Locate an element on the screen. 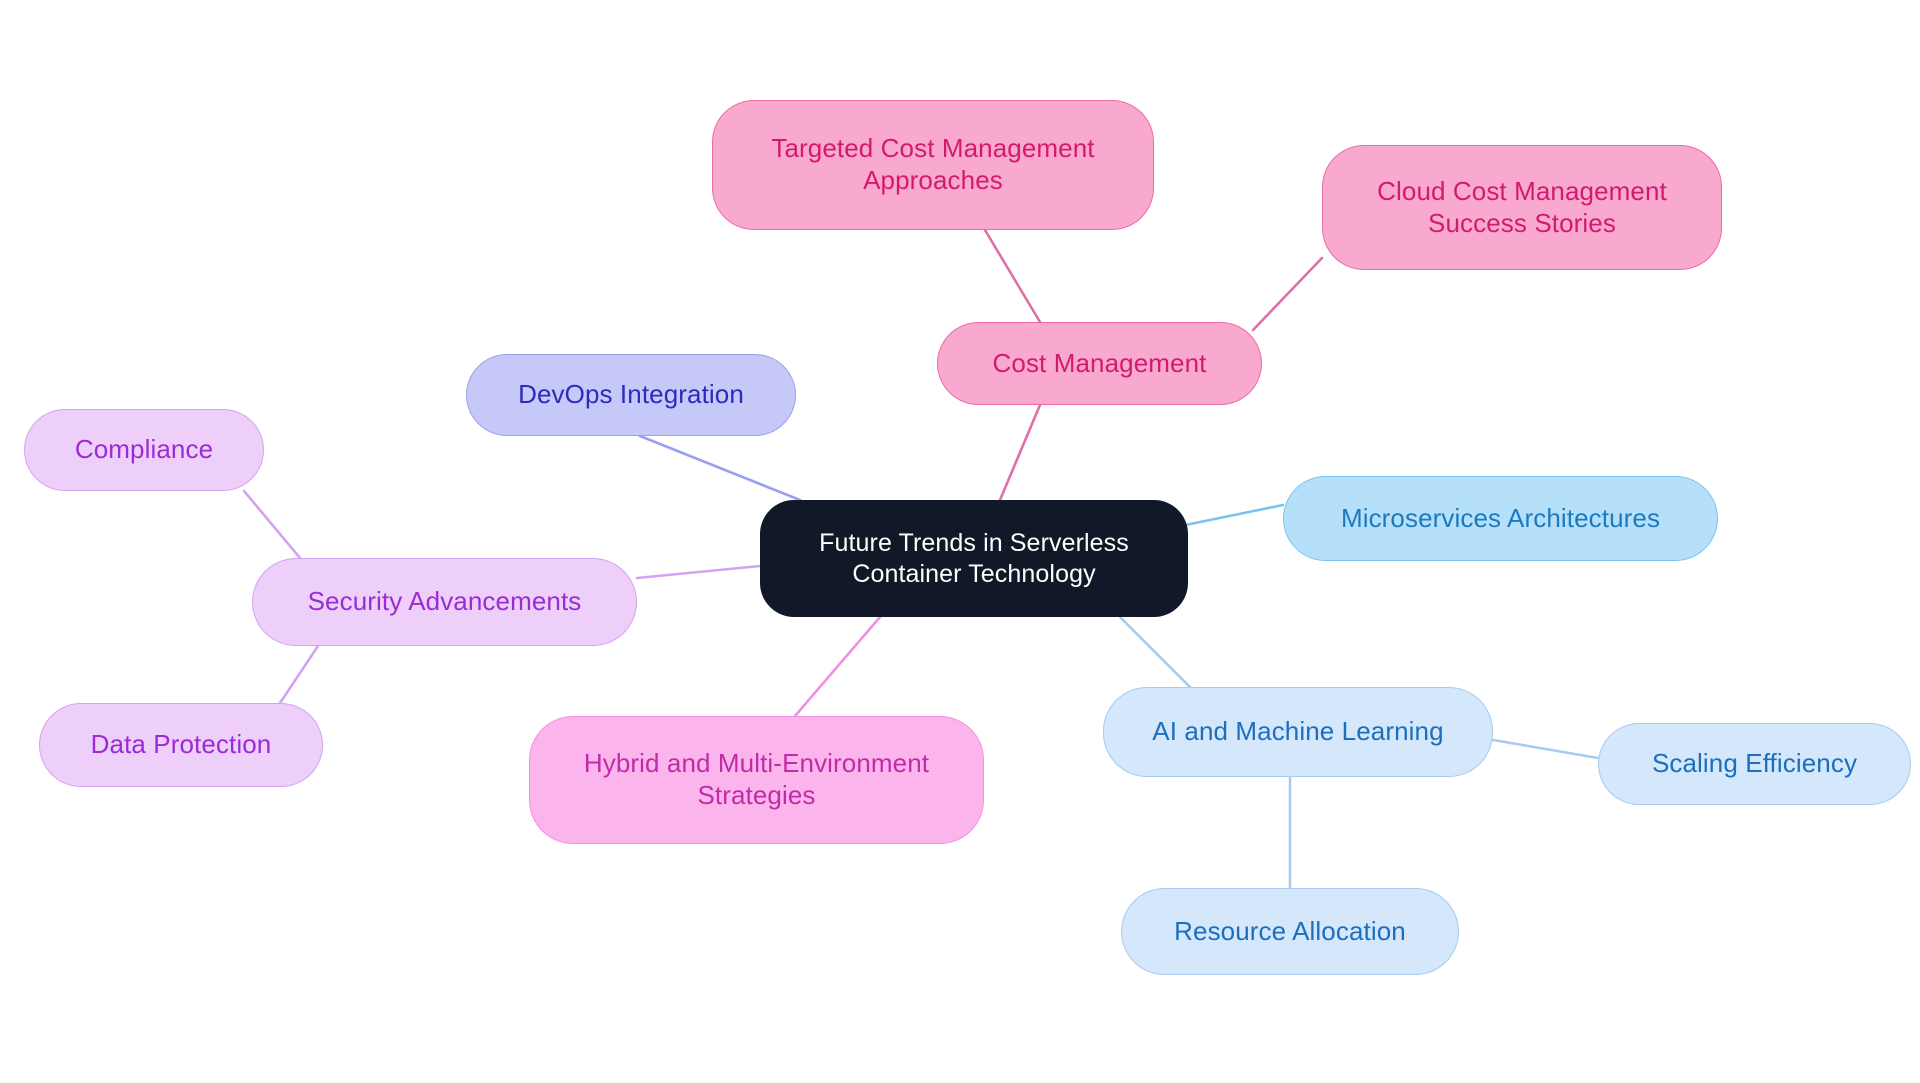 The width and height of the screenshot is (1920, 1083). edge-root-to-cost-management is located at coordinates (1020, 452).